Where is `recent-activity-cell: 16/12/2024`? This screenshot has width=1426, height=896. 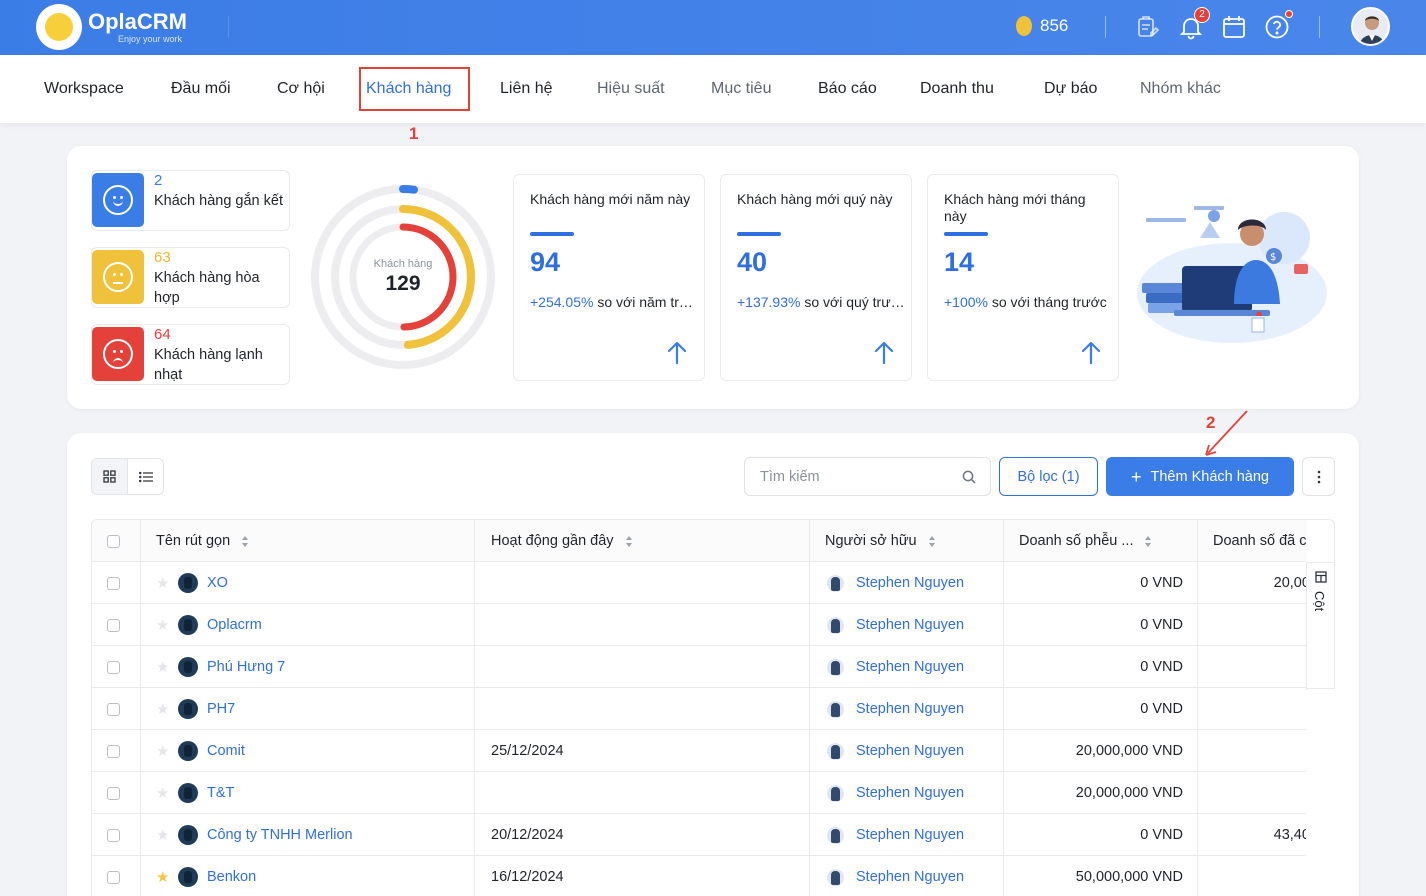 recent-activity-cell: 16/12/2024 is located at coordinates (527, 877).